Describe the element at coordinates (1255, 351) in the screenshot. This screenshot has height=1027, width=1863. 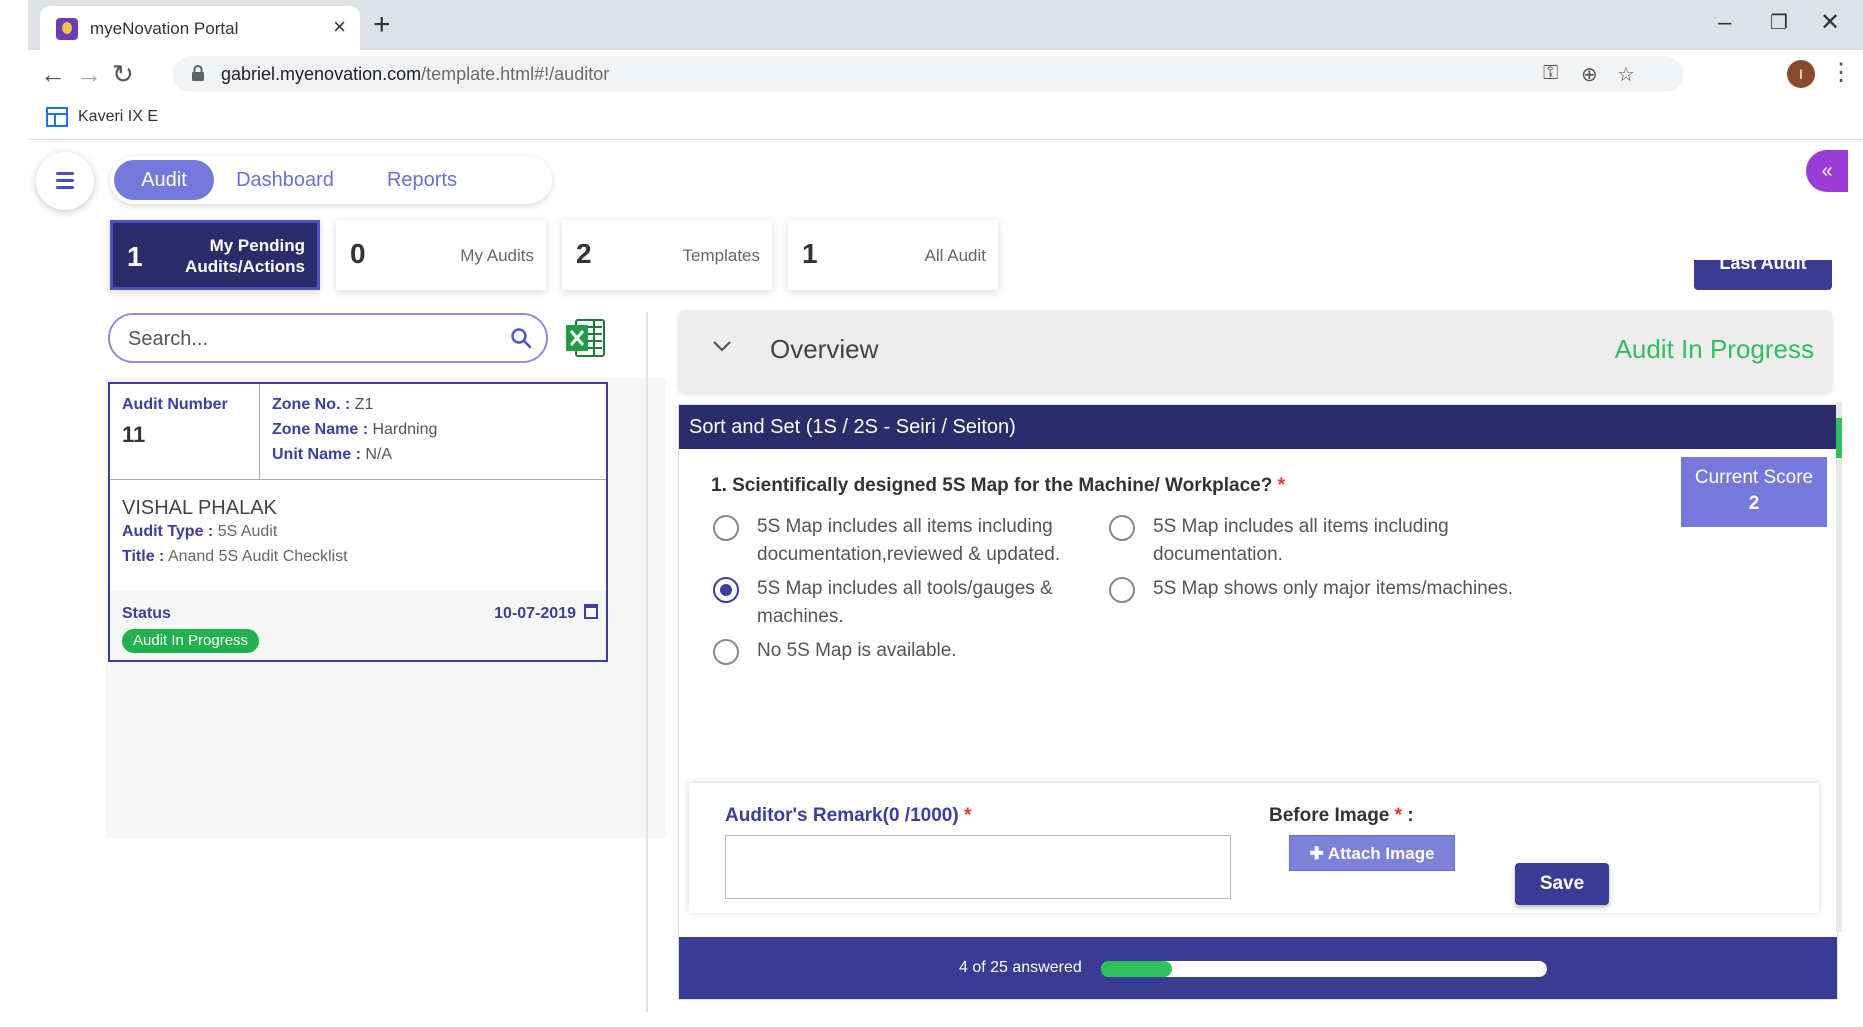
I see `overview-accordion: Overview Audit In Progress` at that location.